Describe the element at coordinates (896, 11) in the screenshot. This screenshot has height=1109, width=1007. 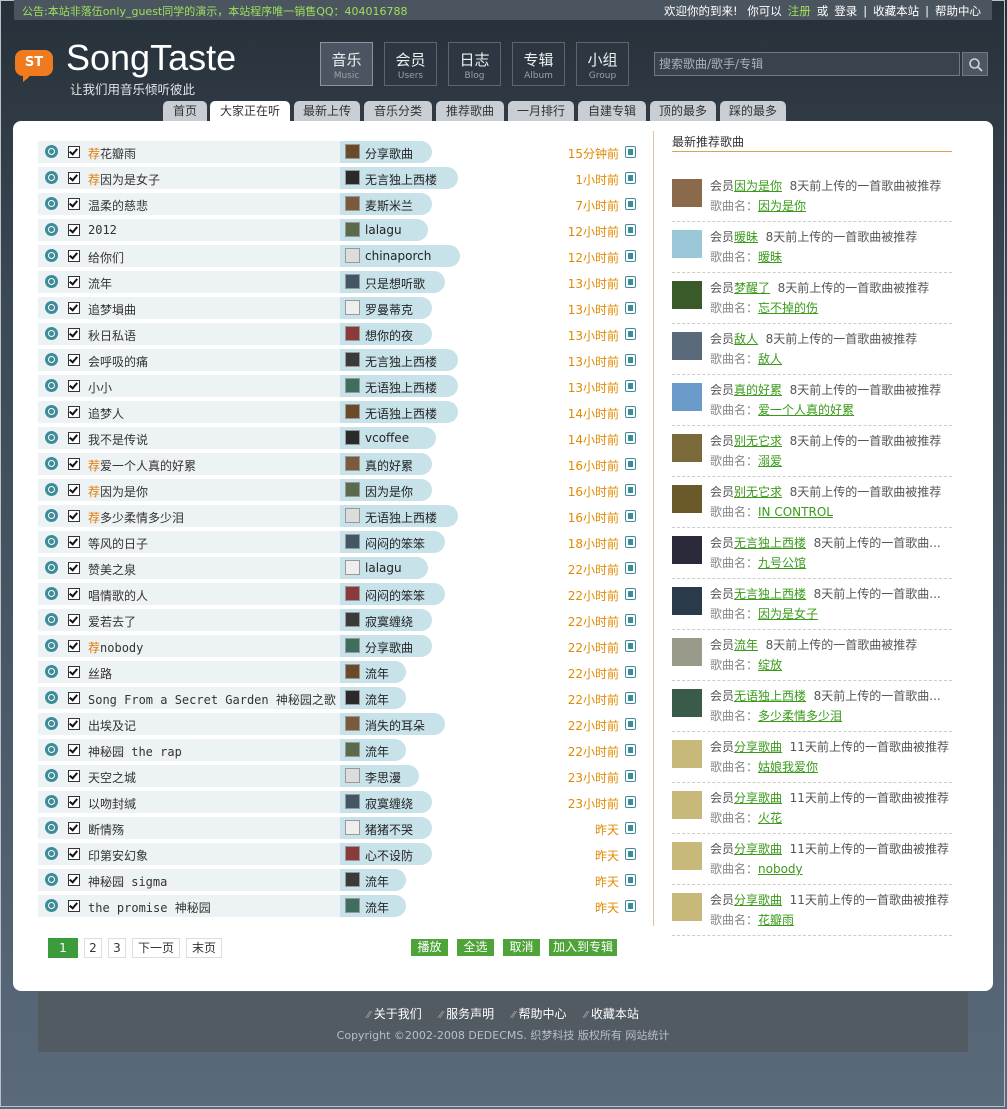
I see `bookmark-link: 收藏本站` at that location.